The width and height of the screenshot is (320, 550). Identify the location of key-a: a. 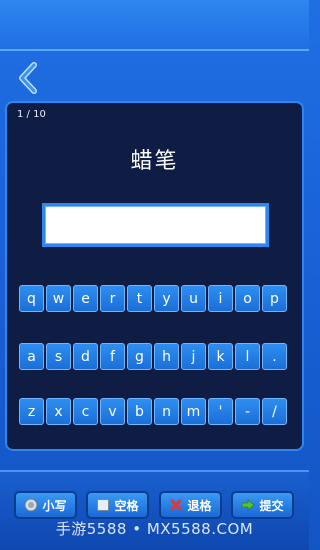
(31, 356).